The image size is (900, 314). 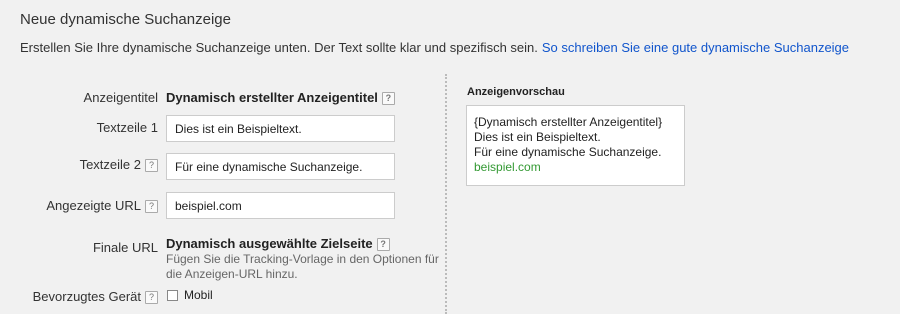 What do you see at coordinates (269, 243) in the screenshot?
I see `final-url-value: Dynamisch ausgewählte Zielseite` at bounding box center [269, 243].